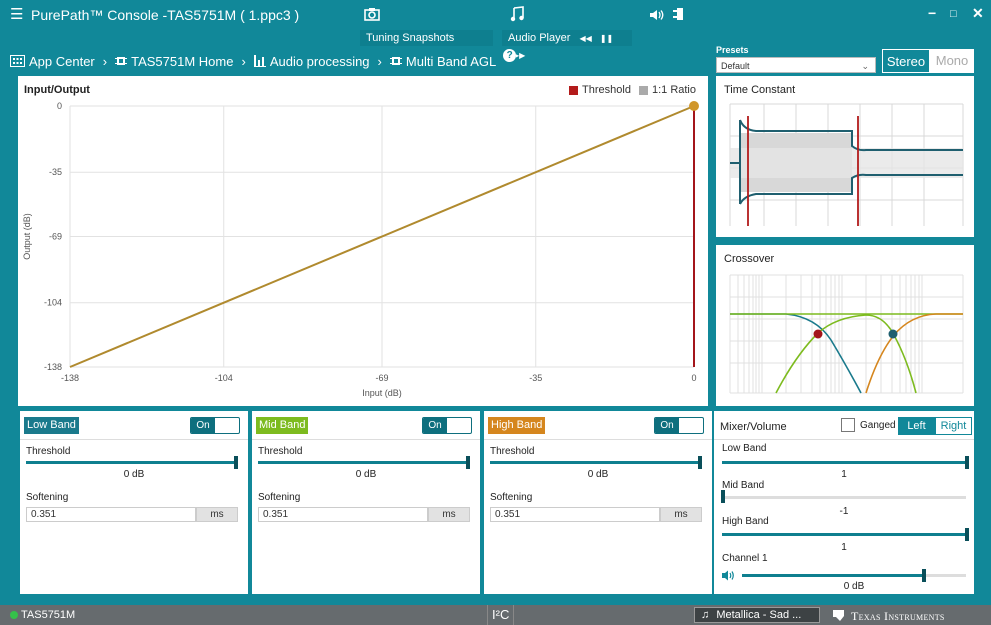  I want to click on y-tick-label: -35, so click(55, 172).